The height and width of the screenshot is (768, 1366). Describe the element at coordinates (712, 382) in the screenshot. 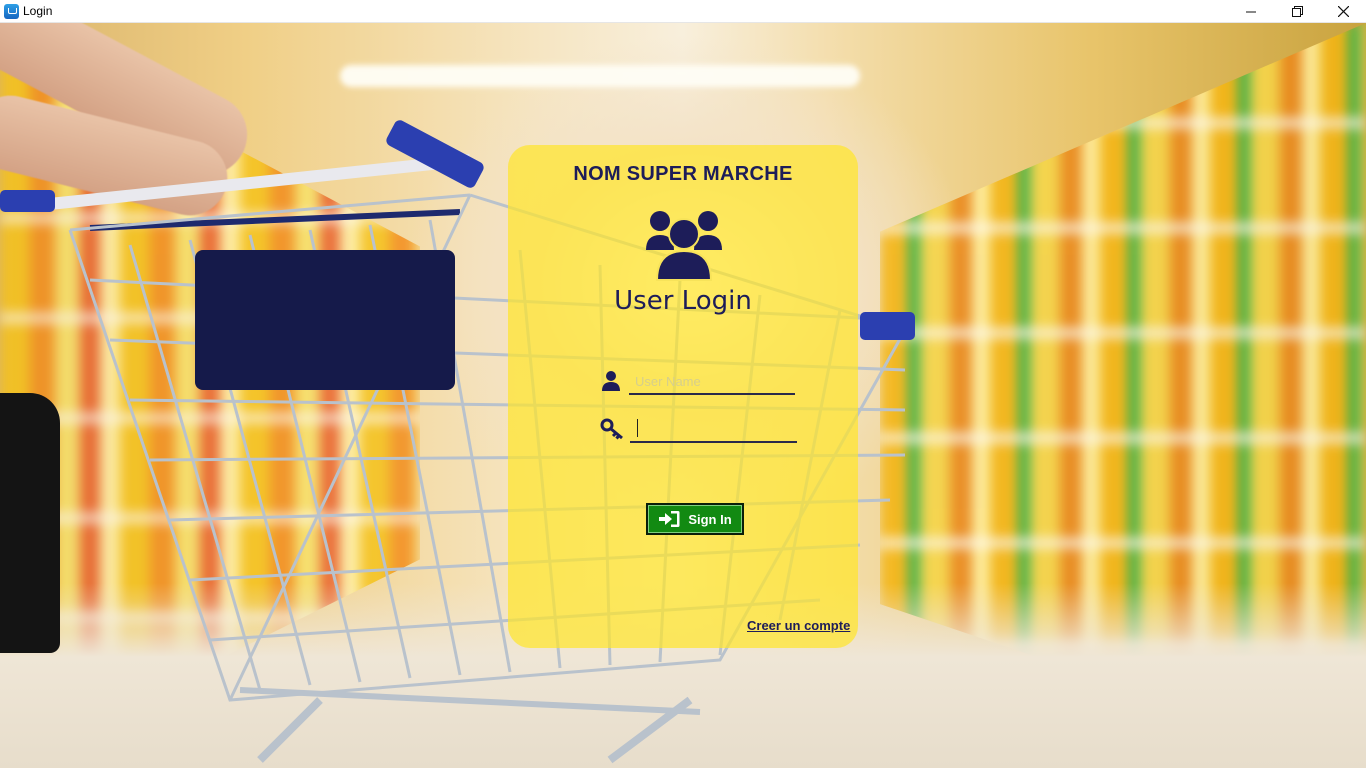

I see `username-input` at that location.